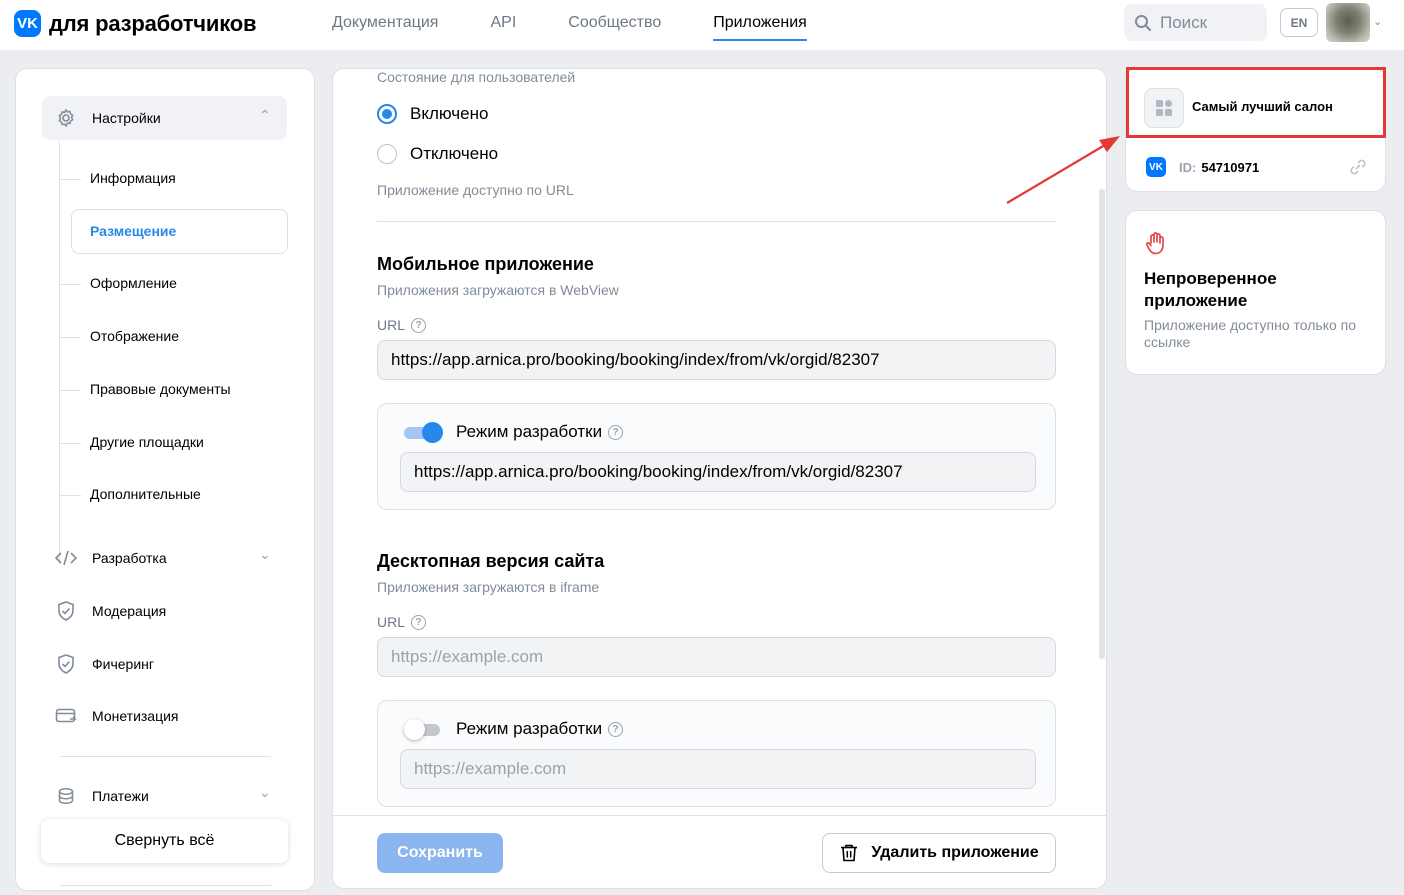 The image size is (1404, 895). What do you see at coordinates (449, 113) in the screenshot?
I see `radio-label: Включено` at bounding box center [449, 113].